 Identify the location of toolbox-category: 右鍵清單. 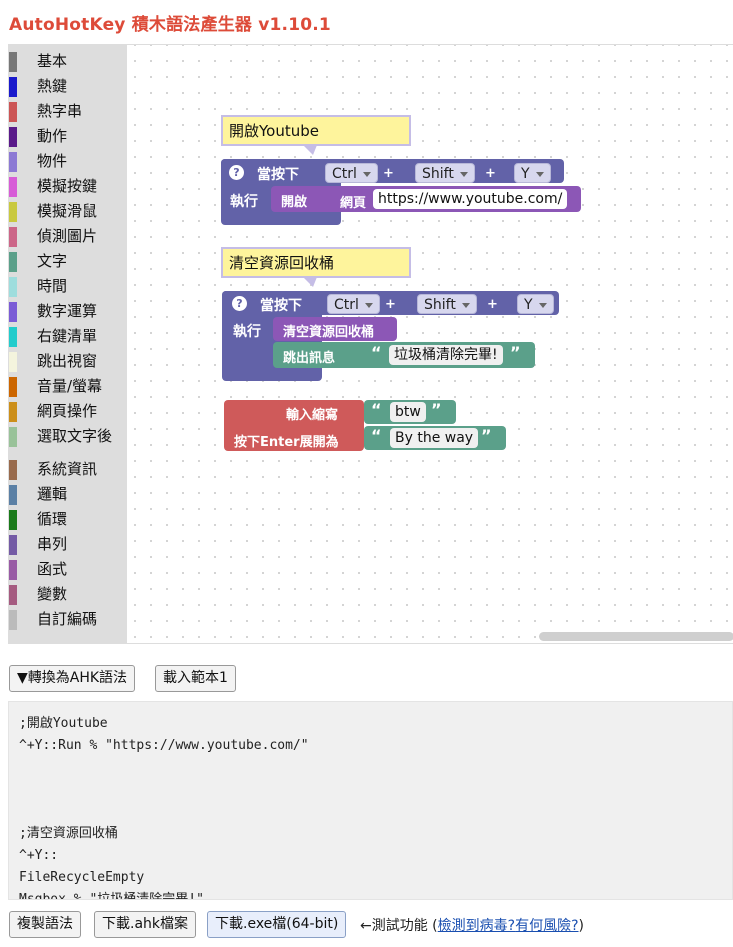
(68, 336).